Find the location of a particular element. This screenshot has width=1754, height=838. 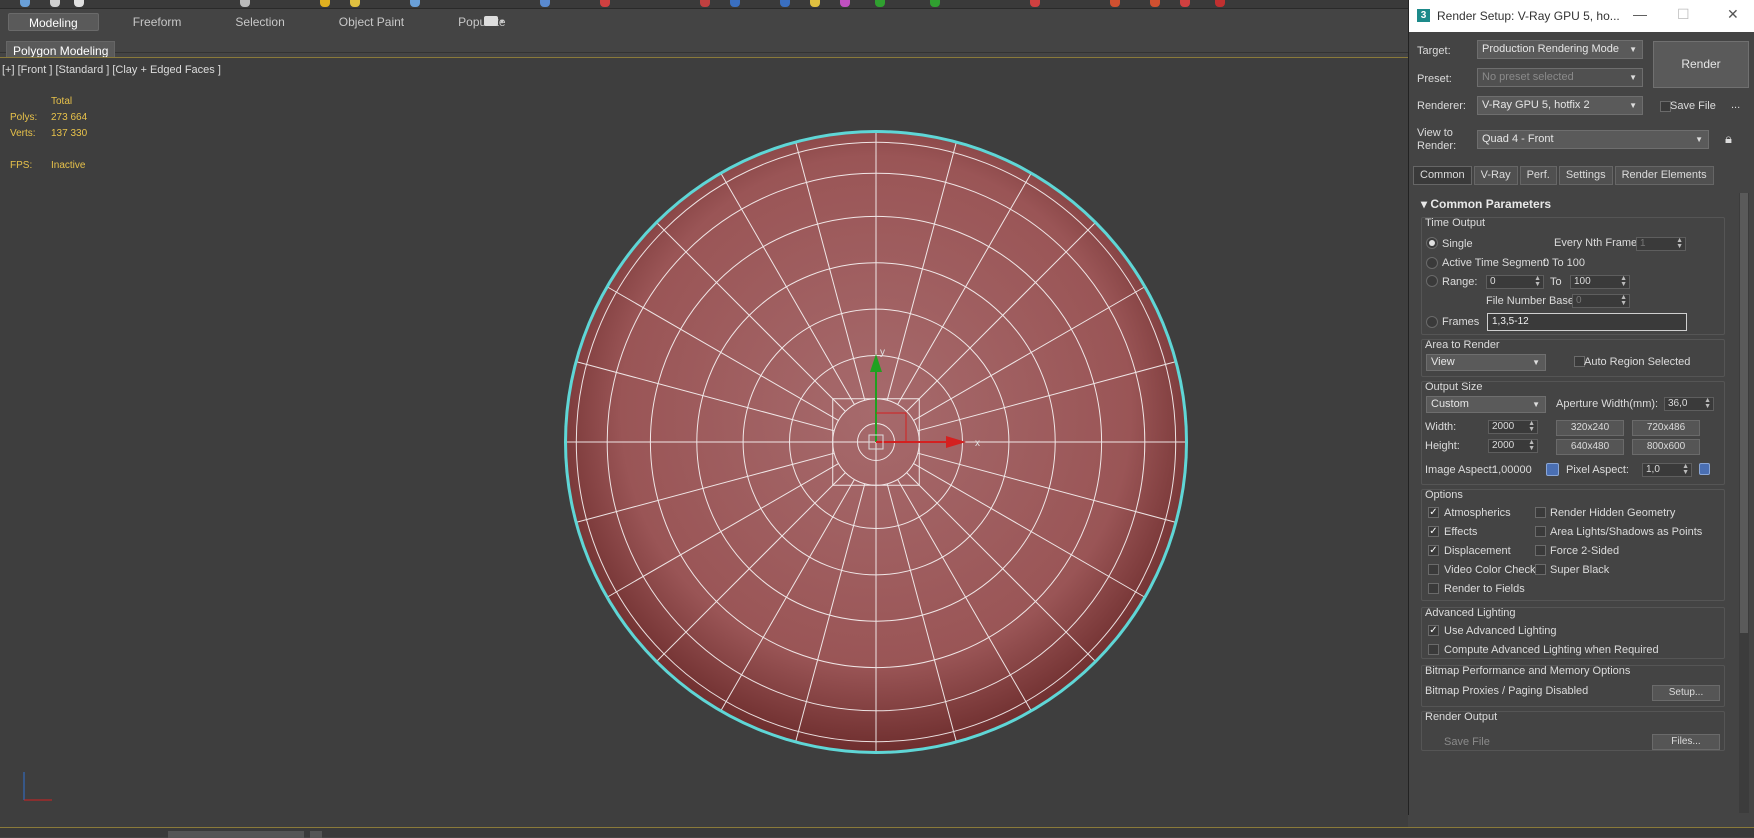

aperture-width-spinner: 36,0 ▲ ▼ is located at coordinates (1689, 404).